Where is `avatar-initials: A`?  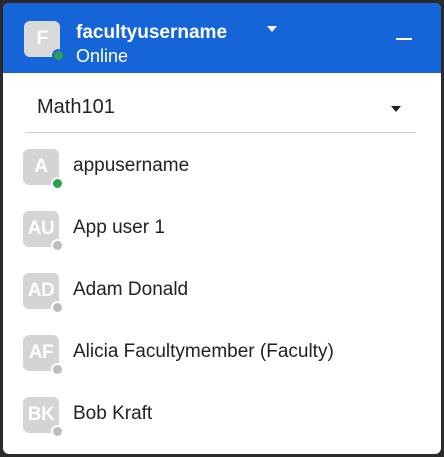
avatar-initials: A is located at coordinates (41, 166).